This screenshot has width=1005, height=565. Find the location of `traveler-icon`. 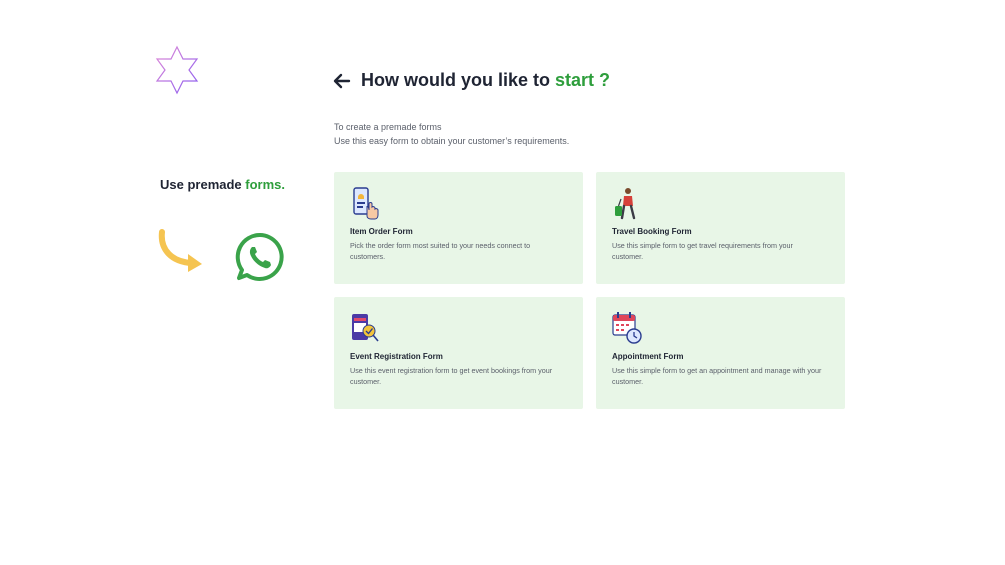

traveler-icon is located at coordinates (625, 204).